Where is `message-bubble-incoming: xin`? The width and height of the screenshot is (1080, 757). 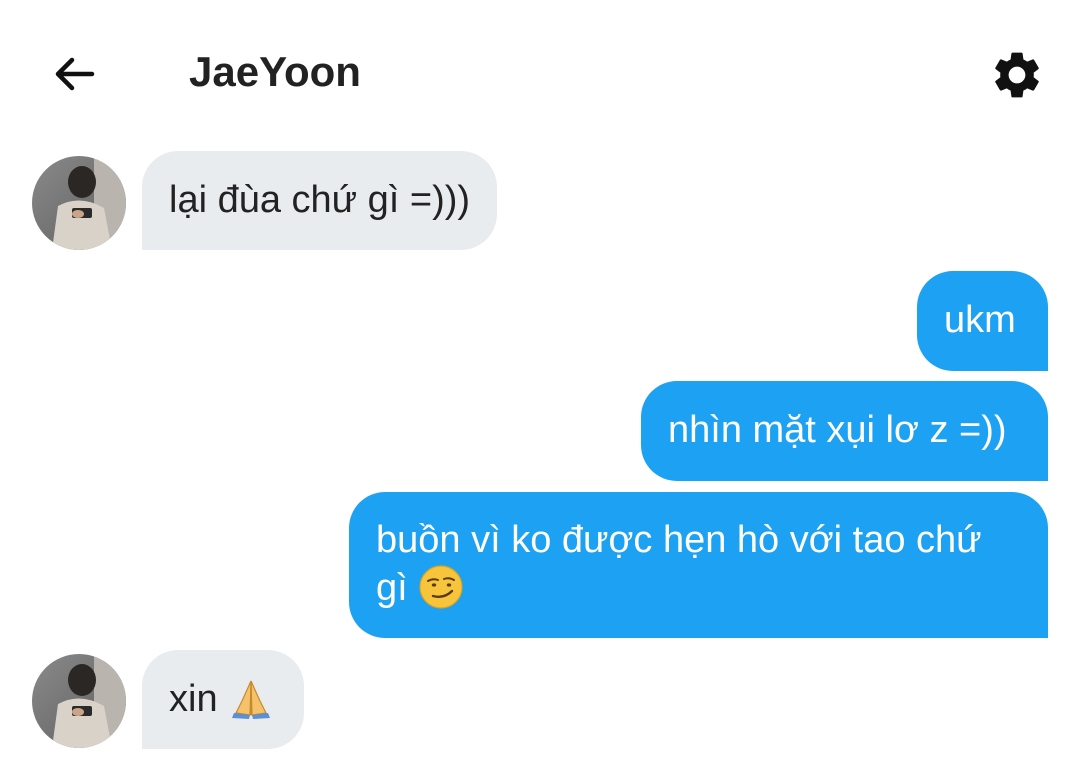
message-bubble-incoming: xin is located at coordinates (223, 699).